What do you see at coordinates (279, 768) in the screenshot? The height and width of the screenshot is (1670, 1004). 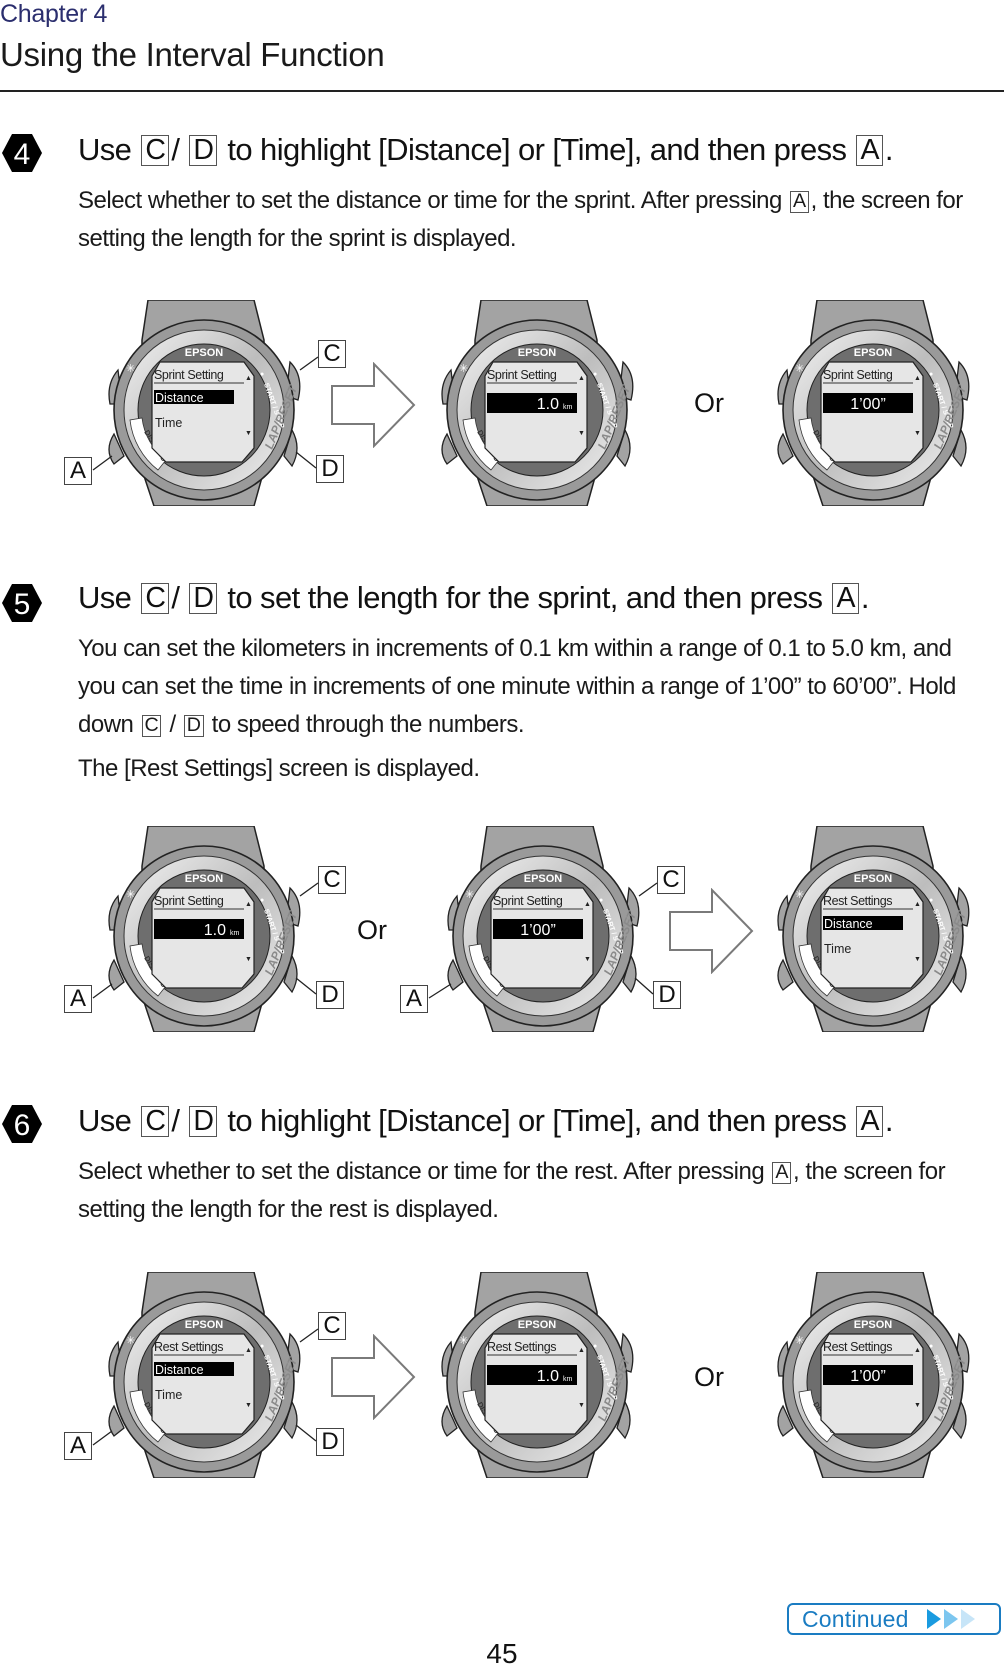 I see `result-note: The [Rest Settings] screen is displayed.` at bounding box center [279, 768].